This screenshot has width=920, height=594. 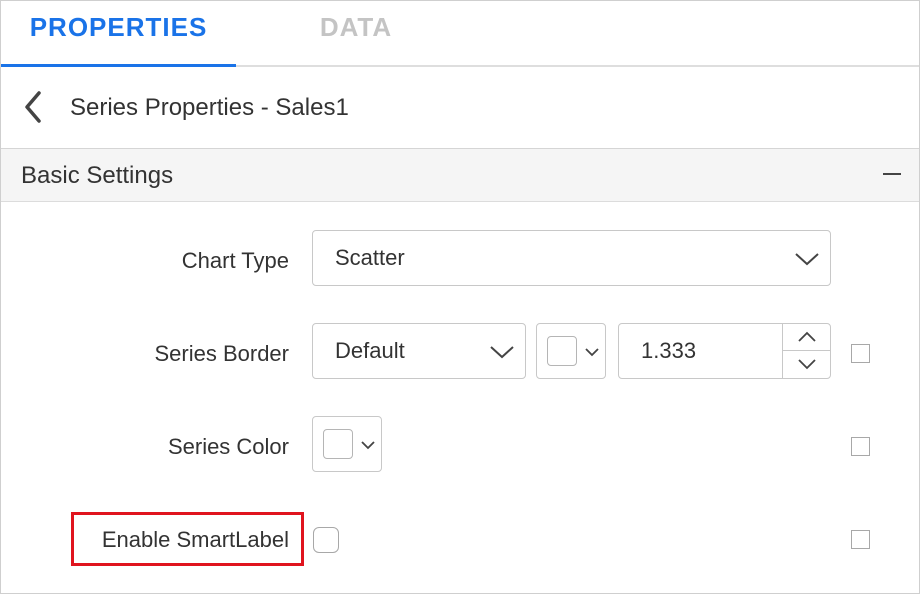 I want to click on page-title: Series Properties - Sales1, so click(x=209, y=107).